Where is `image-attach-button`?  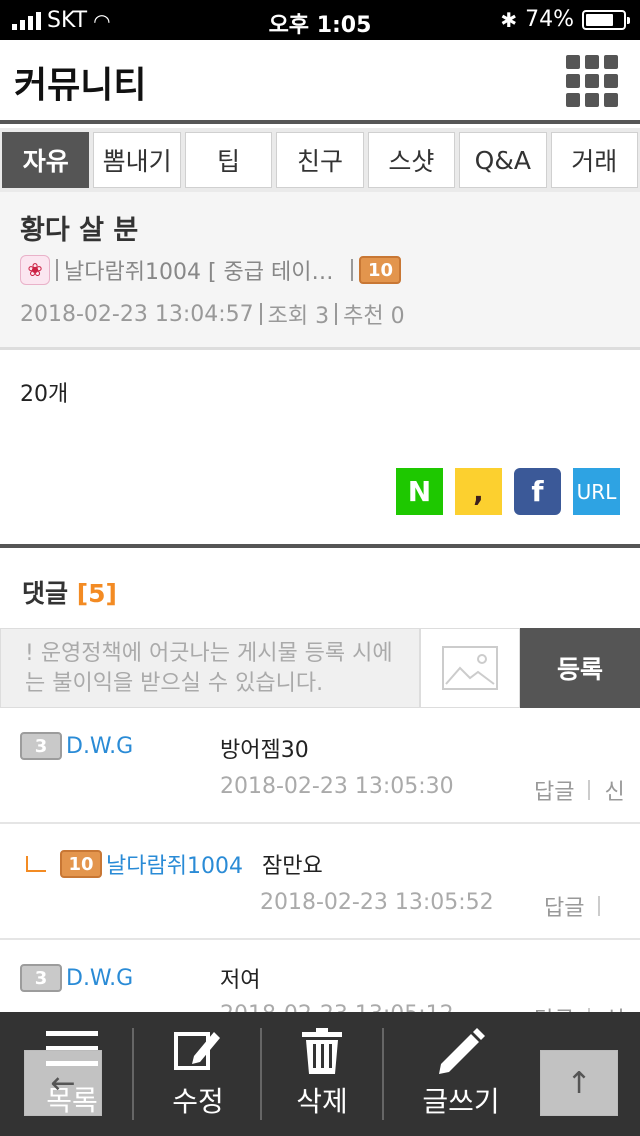 image-attach-button is located at coordinates (470, 668).